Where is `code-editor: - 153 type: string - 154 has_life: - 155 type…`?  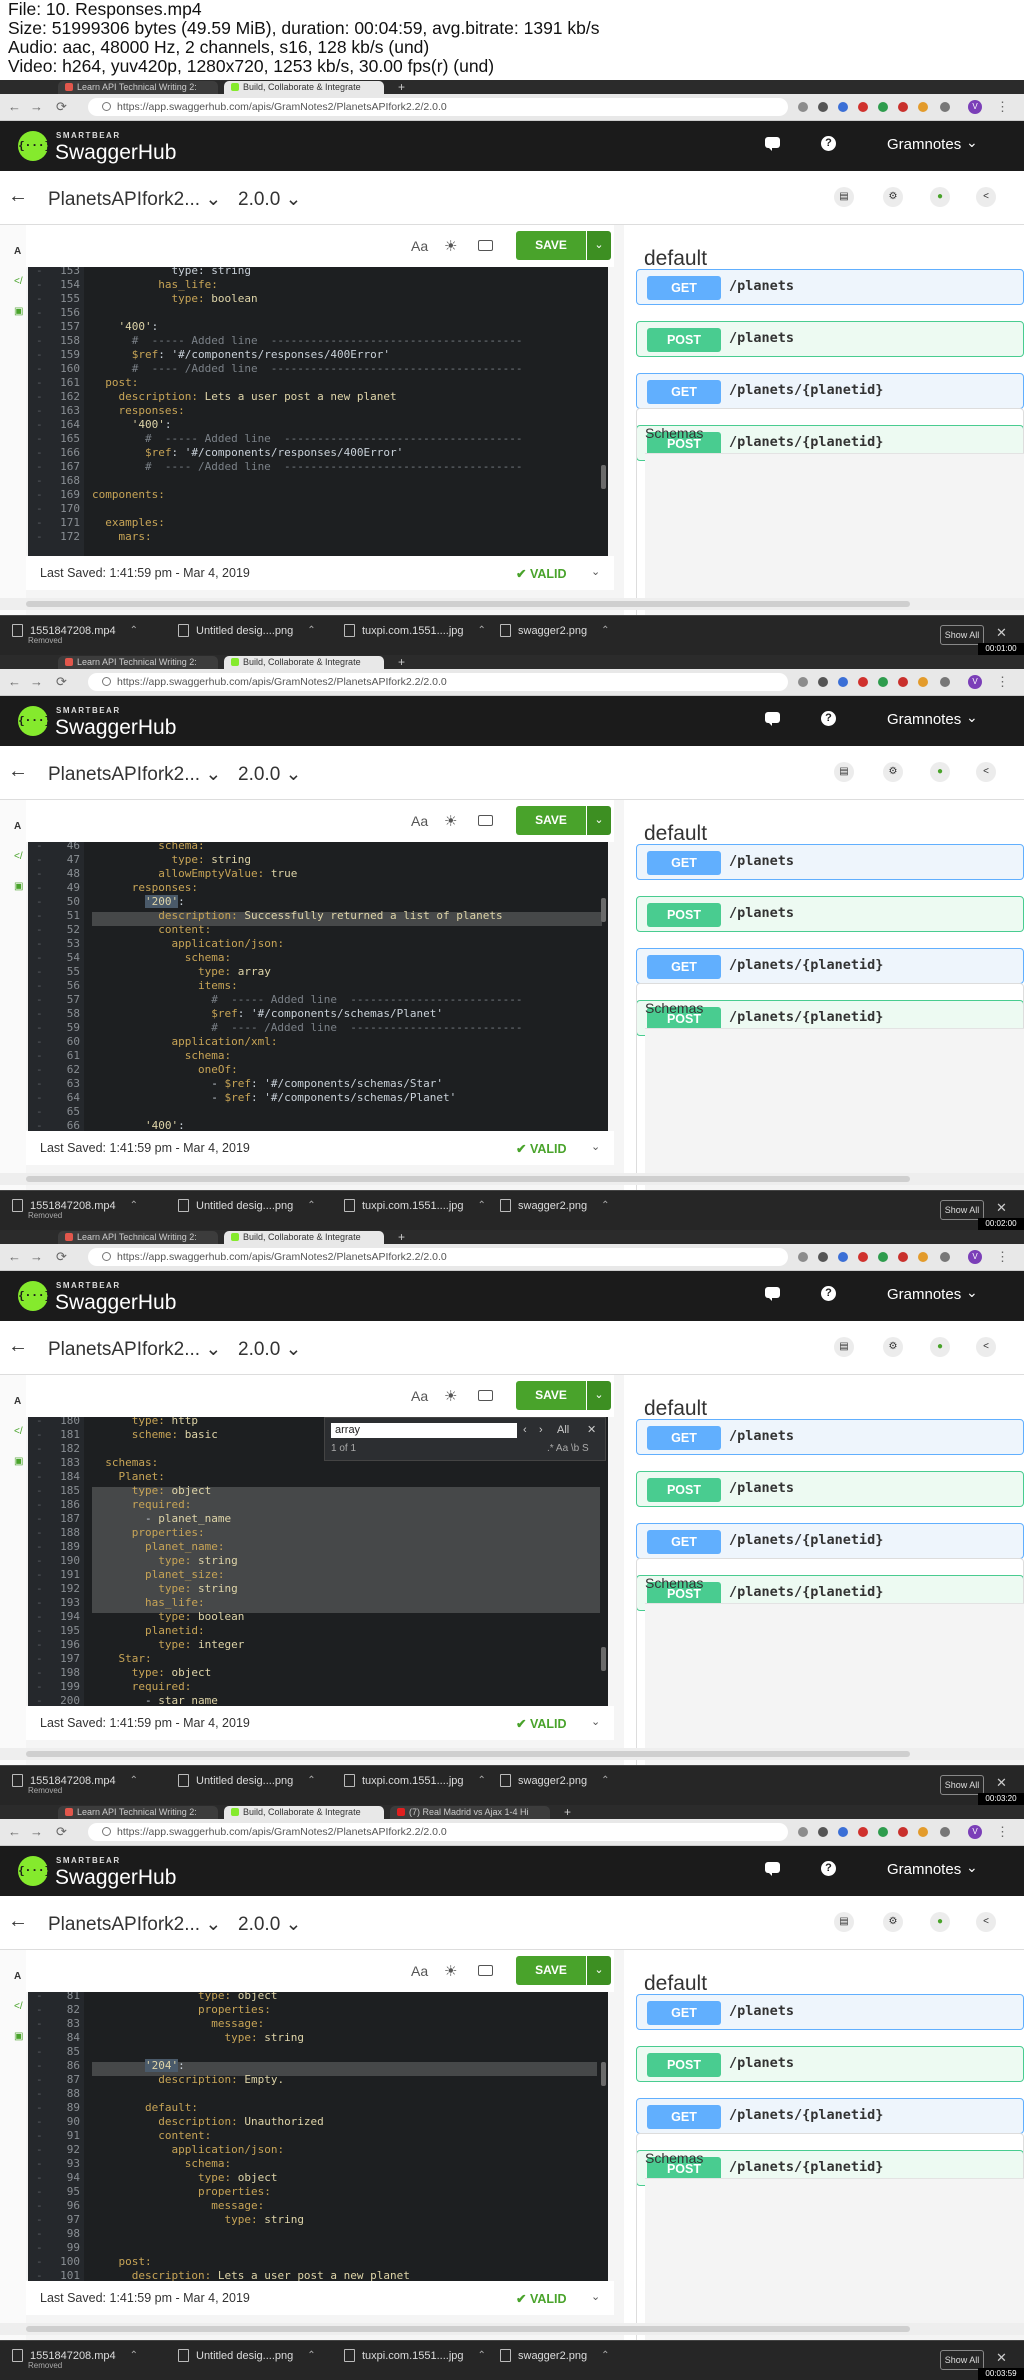 code-editor: - 153 type: string - 154 has_life: - 155 type… is located at coordinates (318, 412).